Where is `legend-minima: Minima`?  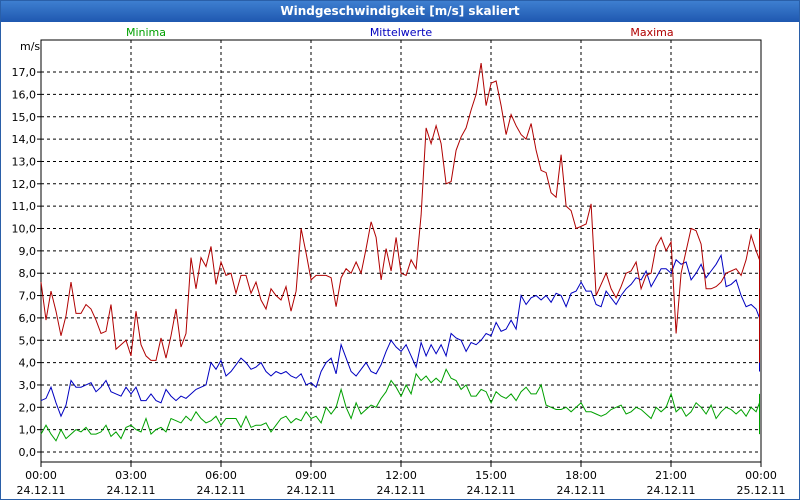 legend-minima: Minima is located at coordinates (146, 32).